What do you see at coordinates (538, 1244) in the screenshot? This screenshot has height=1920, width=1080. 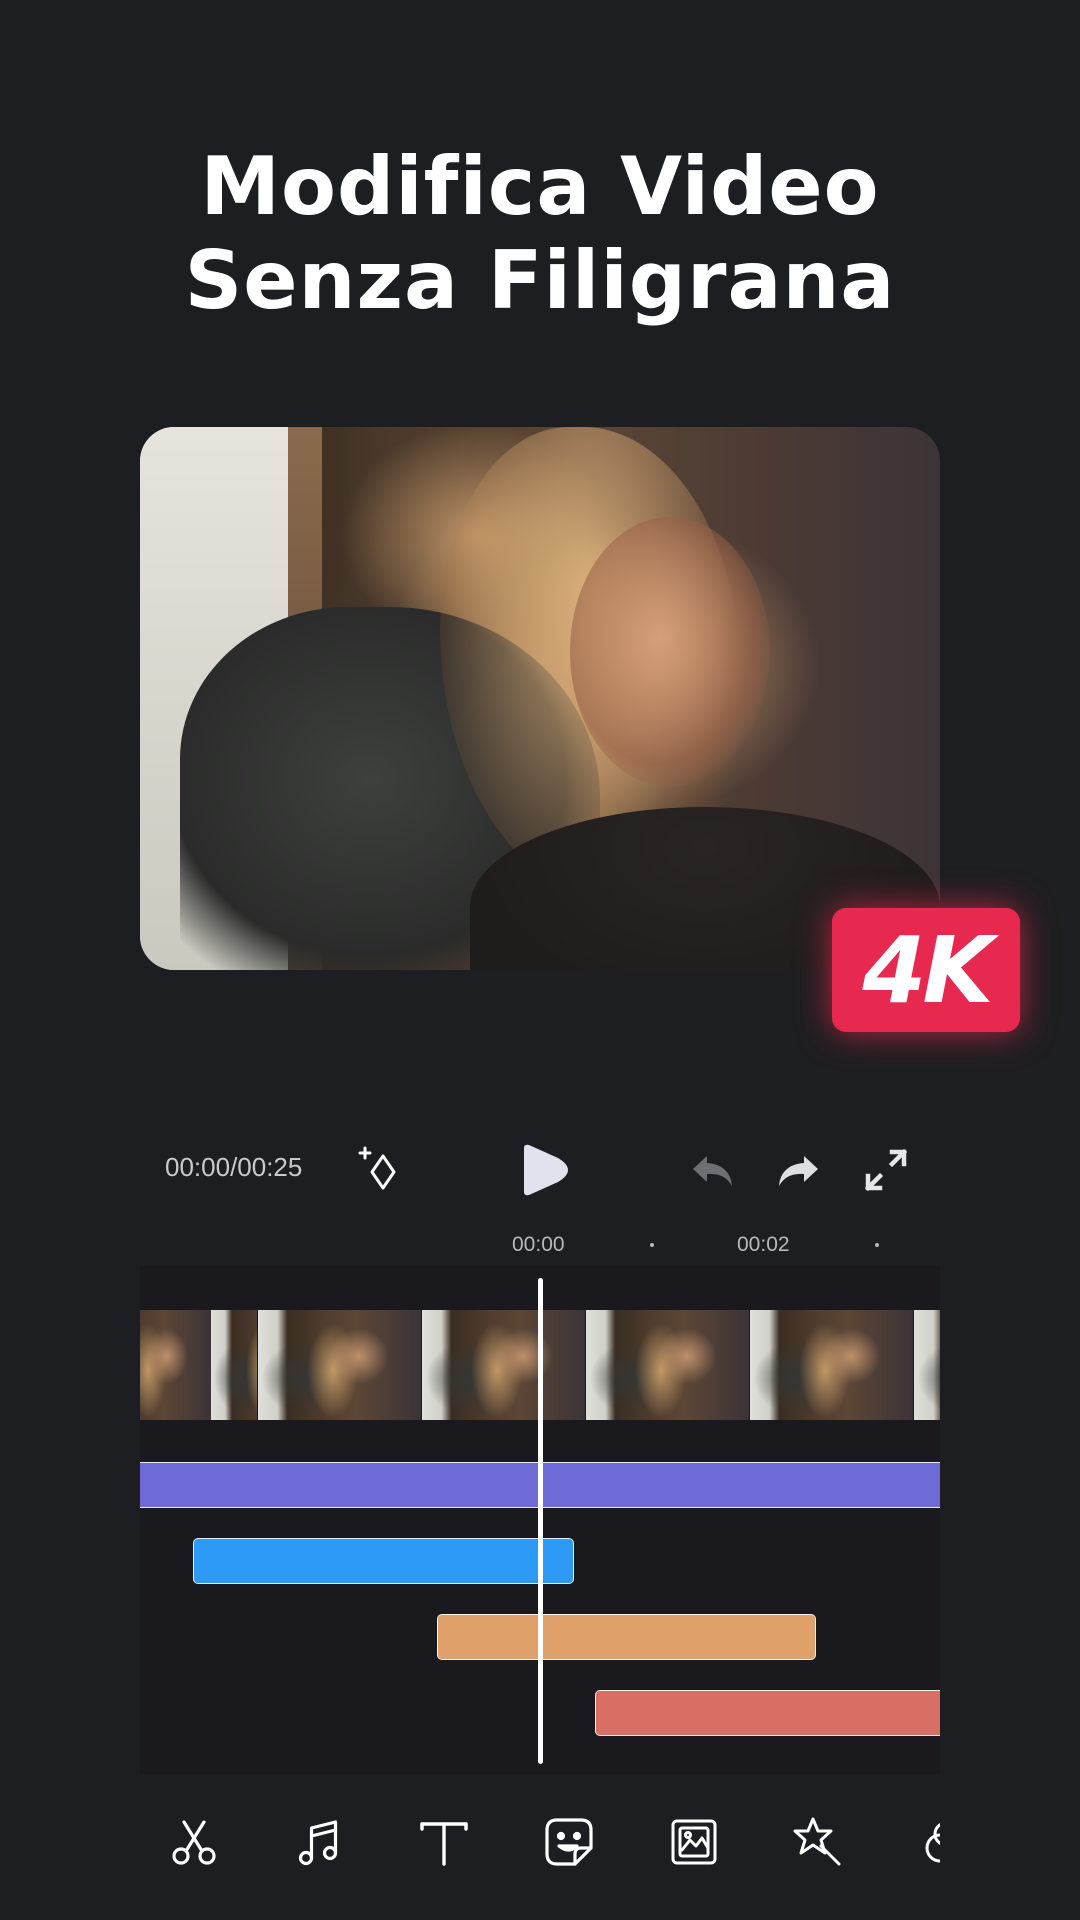 I see `ruler-label-start: 00:00` at bounding box center [538, 1244].